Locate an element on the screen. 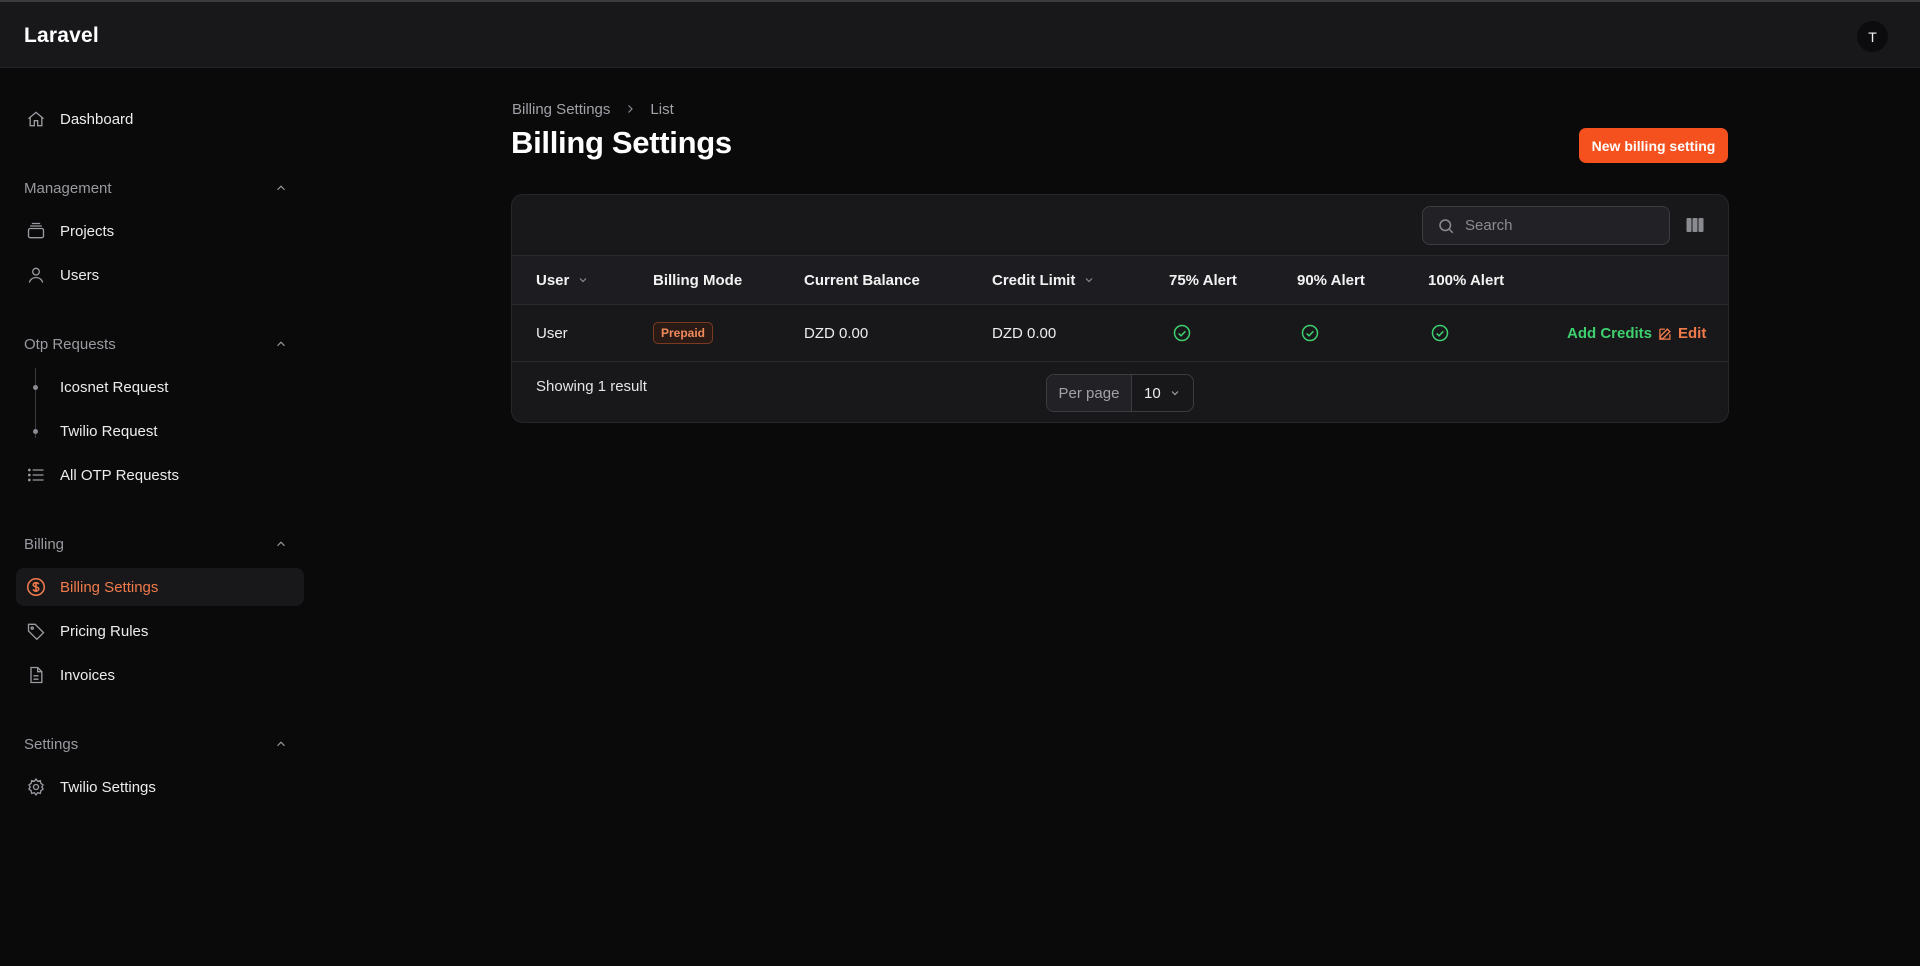 This screenshot has width=1920, height=966. nav-group-settings: Settings is located at coordinates (159, 744).